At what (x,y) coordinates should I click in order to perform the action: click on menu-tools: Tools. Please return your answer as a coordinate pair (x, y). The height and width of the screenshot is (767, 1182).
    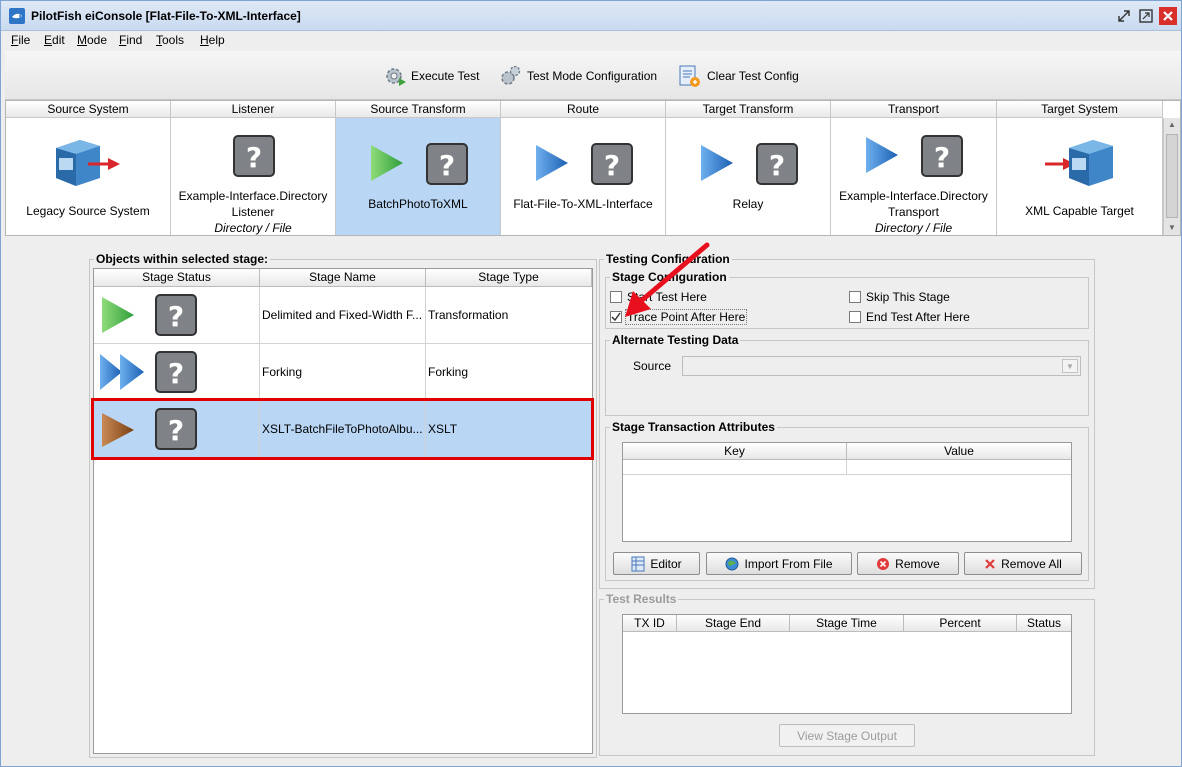
    Looking at the image, I should click on (170, 40).